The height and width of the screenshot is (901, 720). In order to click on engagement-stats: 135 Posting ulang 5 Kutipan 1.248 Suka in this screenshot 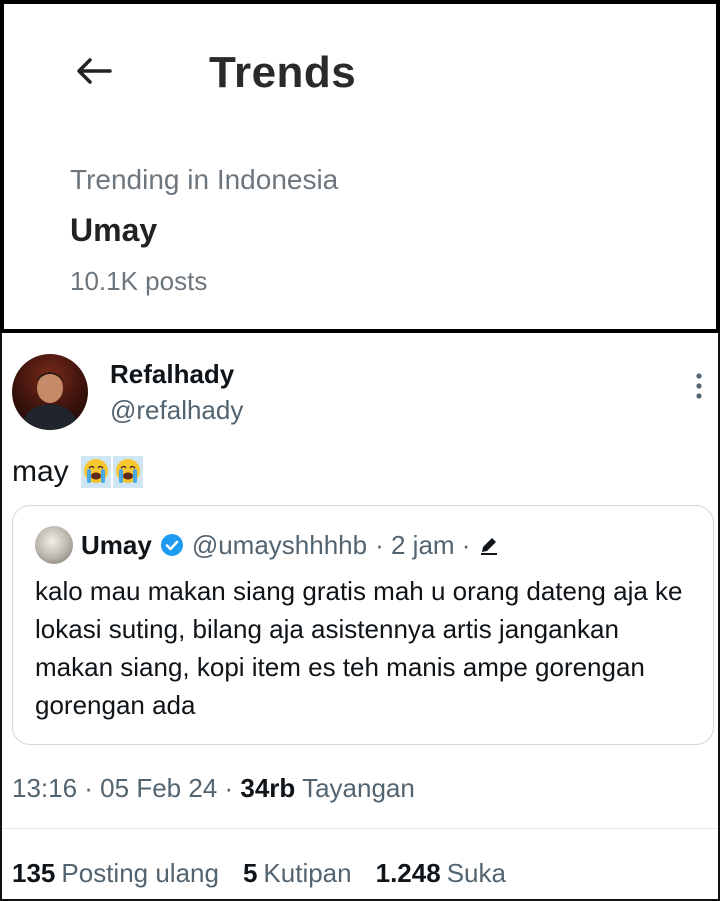, I will do `click(259, 873)`.